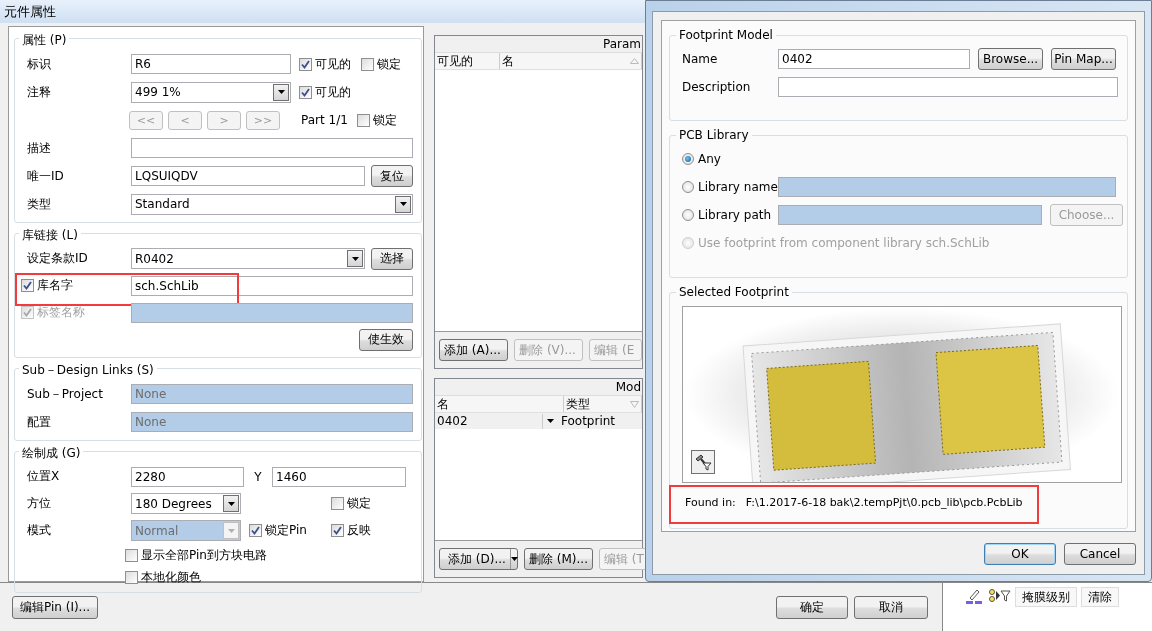  Describe the element at coordinates (603, 404) in the screenshot. I see `column-header: 类型` at that location.